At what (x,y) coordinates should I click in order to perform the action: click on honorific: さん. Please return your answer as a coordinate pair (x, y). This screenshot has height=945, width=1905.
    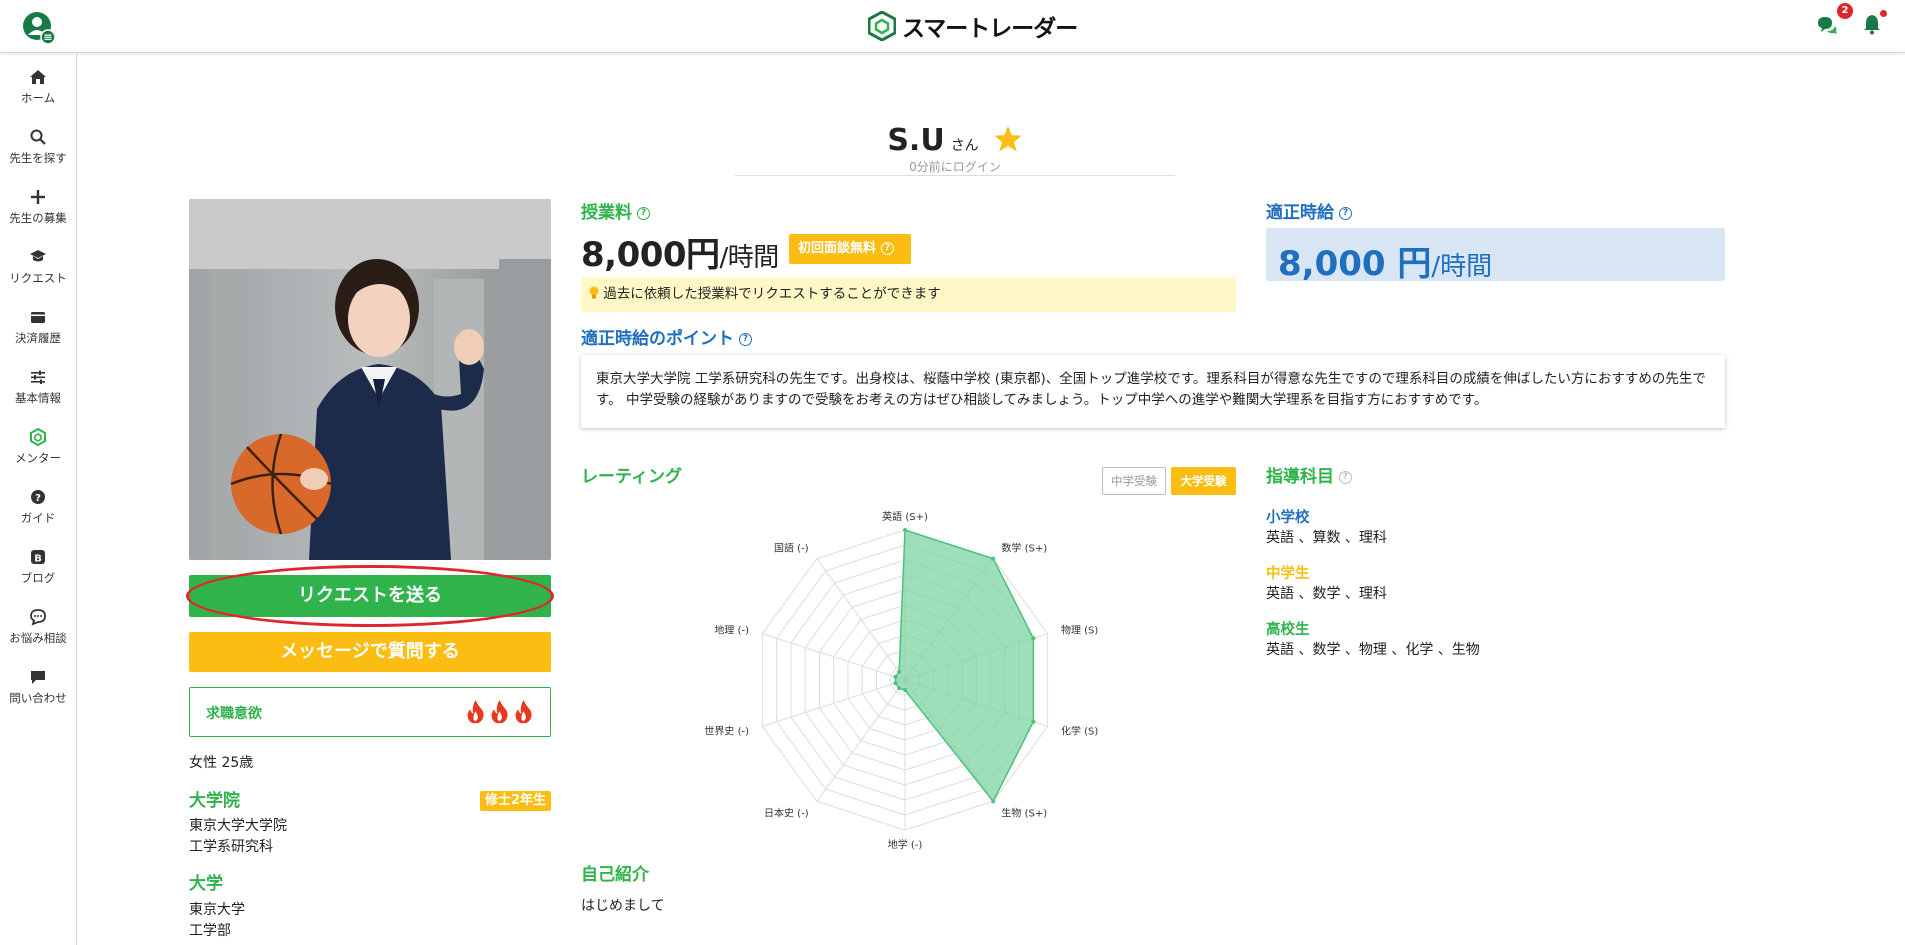
    Looking at the image, I should click on (964, 146).